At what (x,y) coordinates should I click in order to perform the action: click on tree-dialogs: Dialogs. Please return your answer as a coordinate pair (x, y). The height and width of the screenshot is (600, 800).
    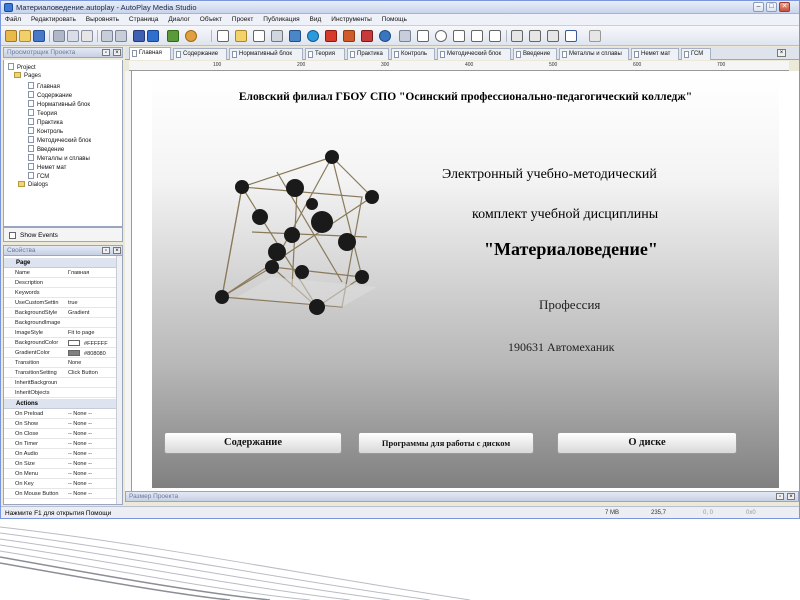
    Looking at the image, I should click on (33, 184).